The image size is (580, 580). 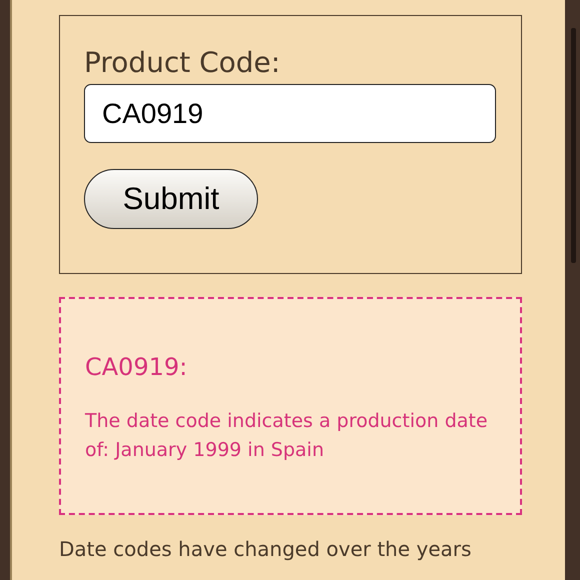 I want to click on submit-button: Submit, so click(x=171, y=199).